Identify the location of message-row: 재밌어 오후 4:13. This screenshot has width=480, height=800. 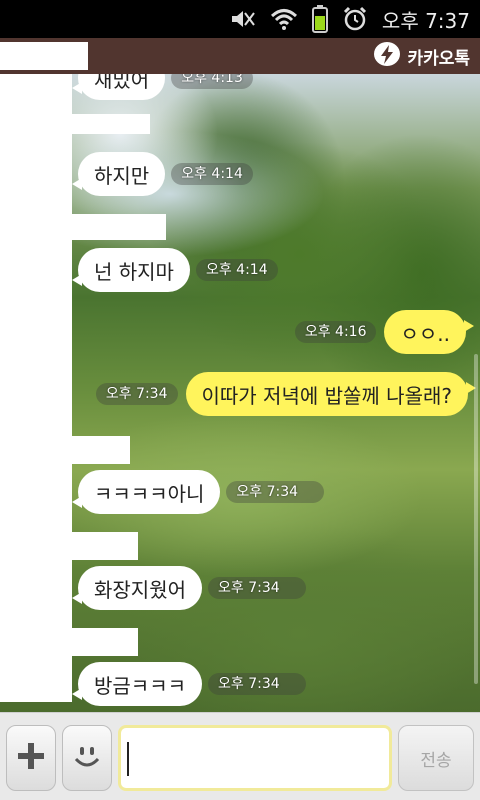
(162, 87).